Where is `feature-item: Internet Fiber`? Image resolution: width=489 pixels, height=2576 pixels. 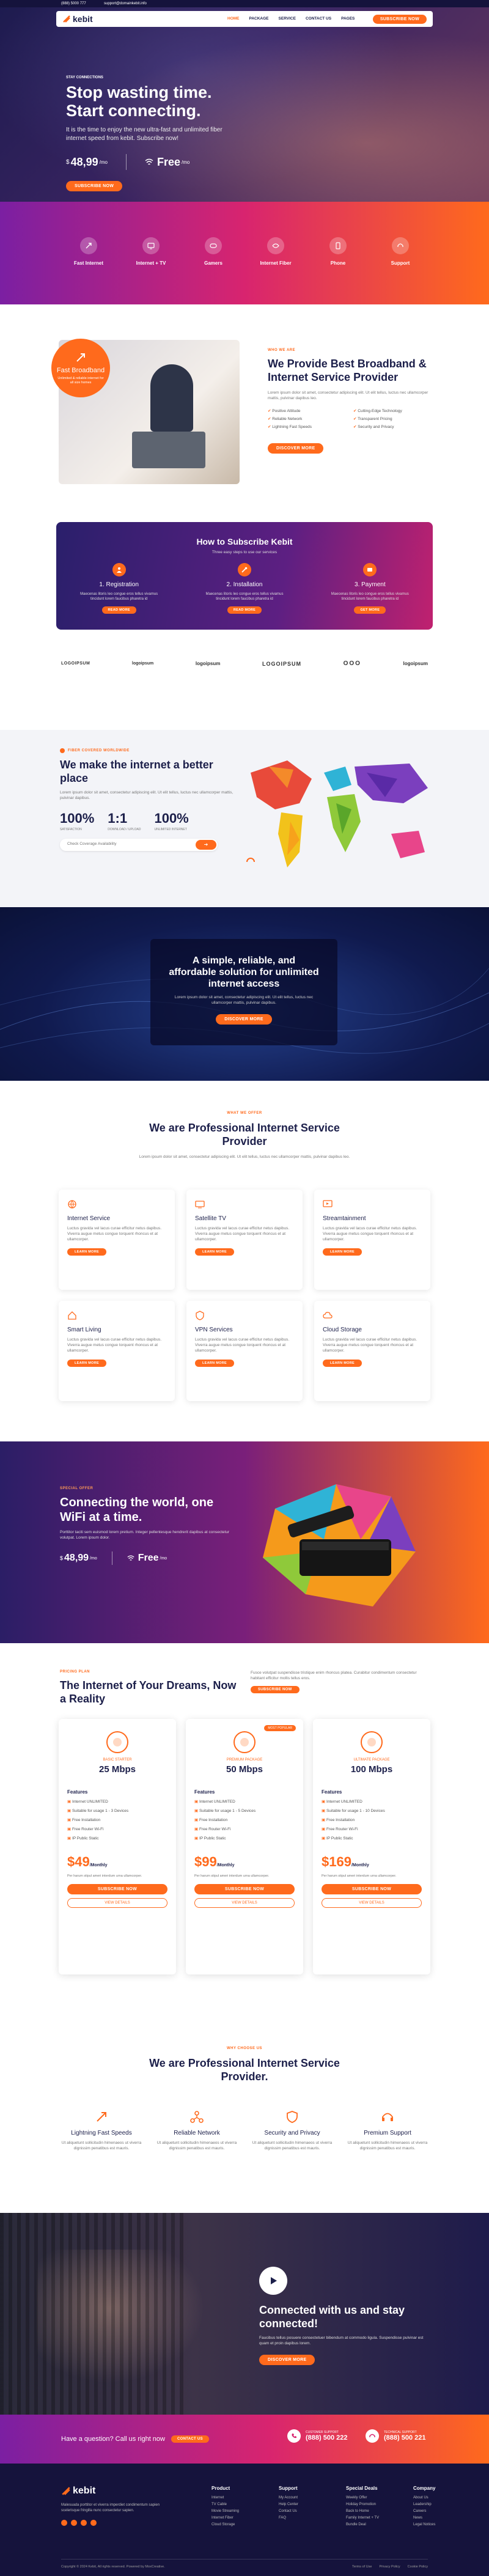 feature-item: Internet Fiber is located at coordinates (275, 252).